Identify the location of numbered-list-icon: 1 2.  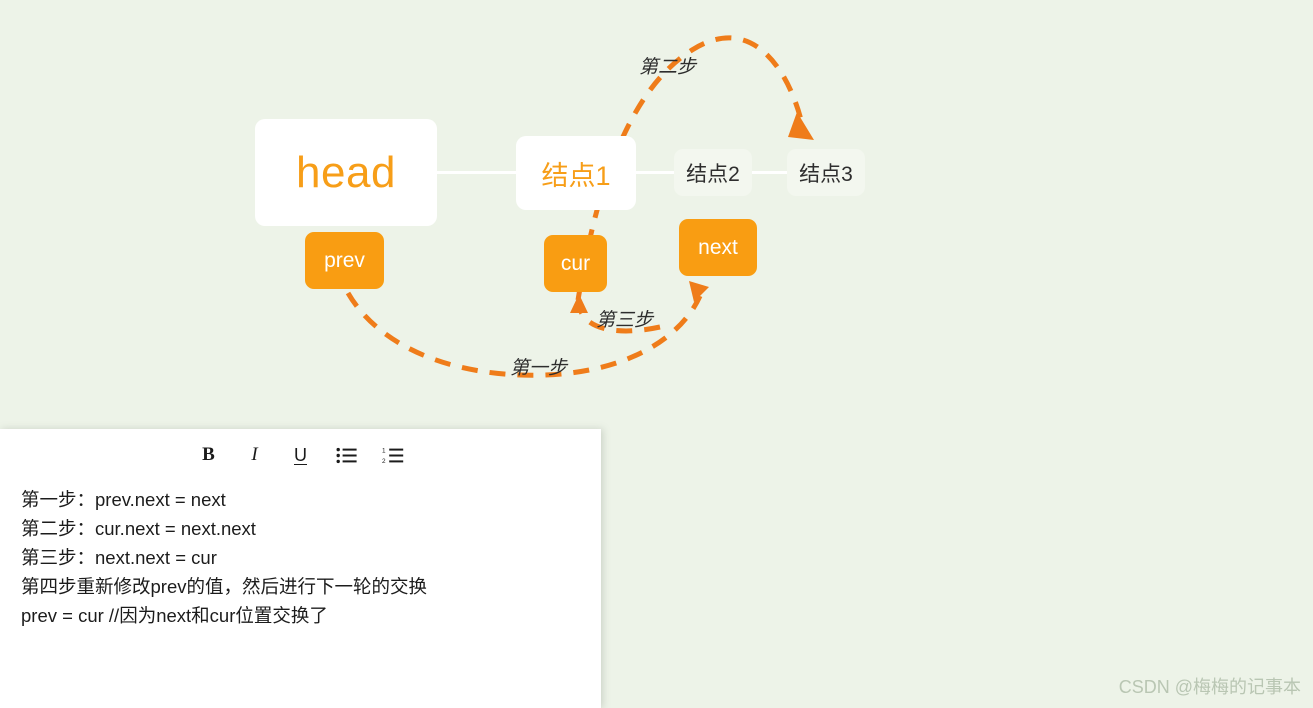
(393, 455).